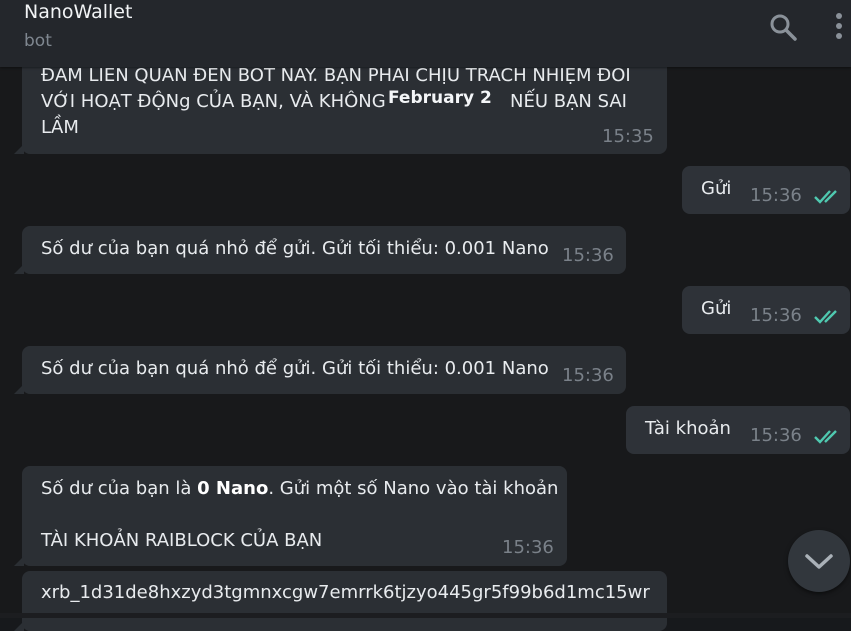  I want to click on message-outgoing: Tài khoản 15:36, so click(738, 430).